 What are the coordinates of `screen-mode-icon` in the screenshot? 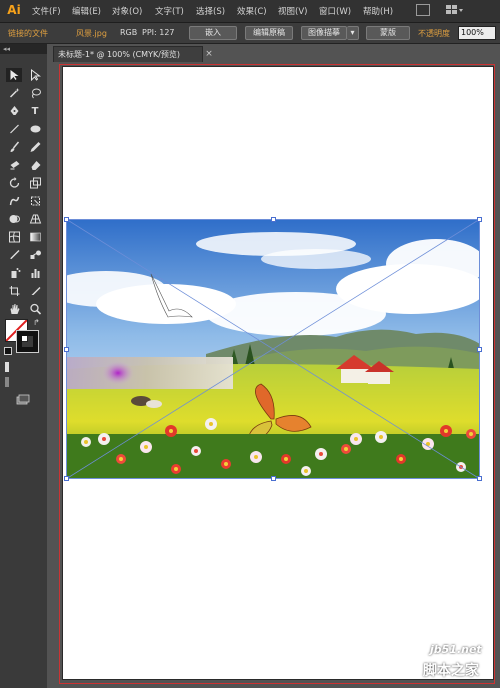 It's located at (23, 399).